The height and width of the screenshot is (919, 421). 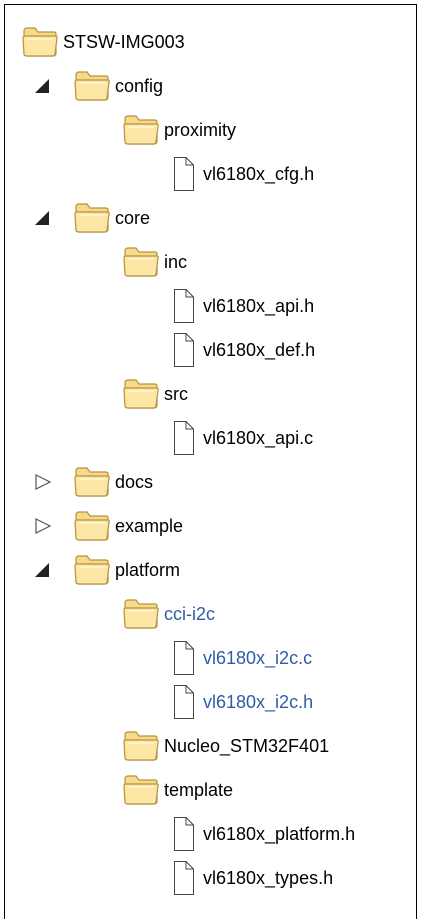 What do you see at coordinates (259, 350) in the screenshot?
I see `tree-item-label: vl6180x_def.h` at bounding box center [259, 350].